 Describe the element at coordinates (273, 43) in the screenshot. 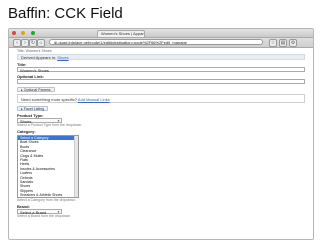

I see `bookmark-icon: ☆` at that location.